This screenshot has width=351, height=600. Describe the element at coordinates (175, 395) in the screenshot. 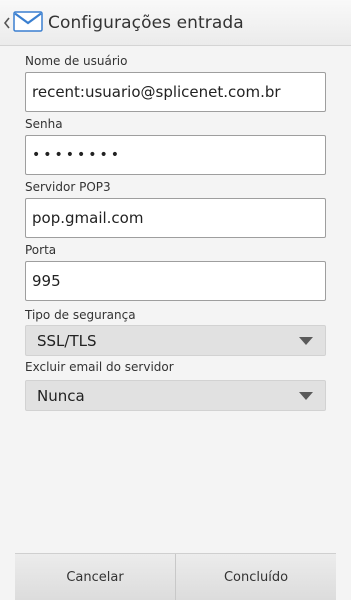

I see `delete-from-server-select: Nunca` at that location.